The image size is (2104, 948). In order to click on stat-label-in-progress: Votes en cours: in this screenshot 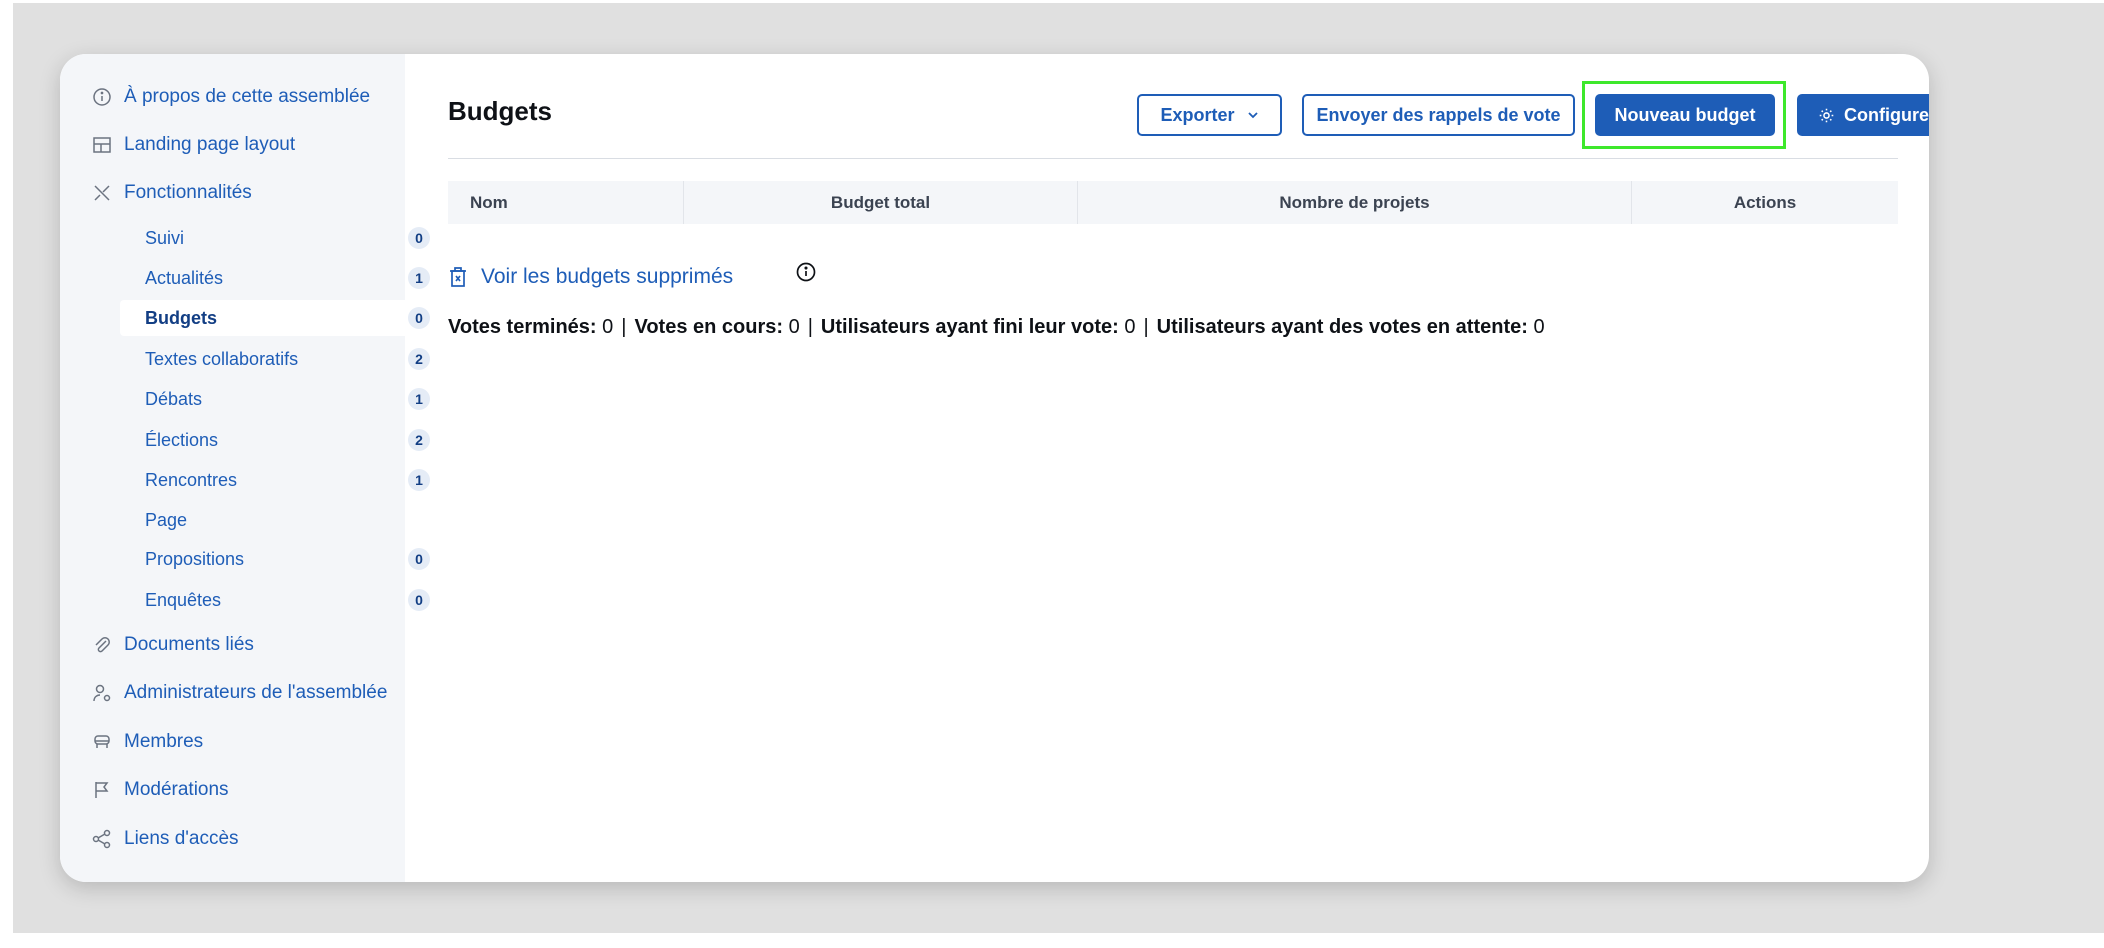, I will do `click(709, 327)`.